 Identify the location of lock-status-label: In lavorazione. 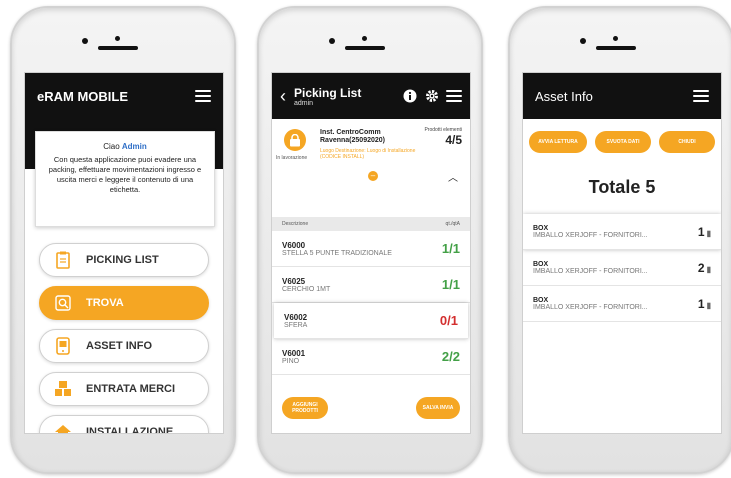
(292, 158).